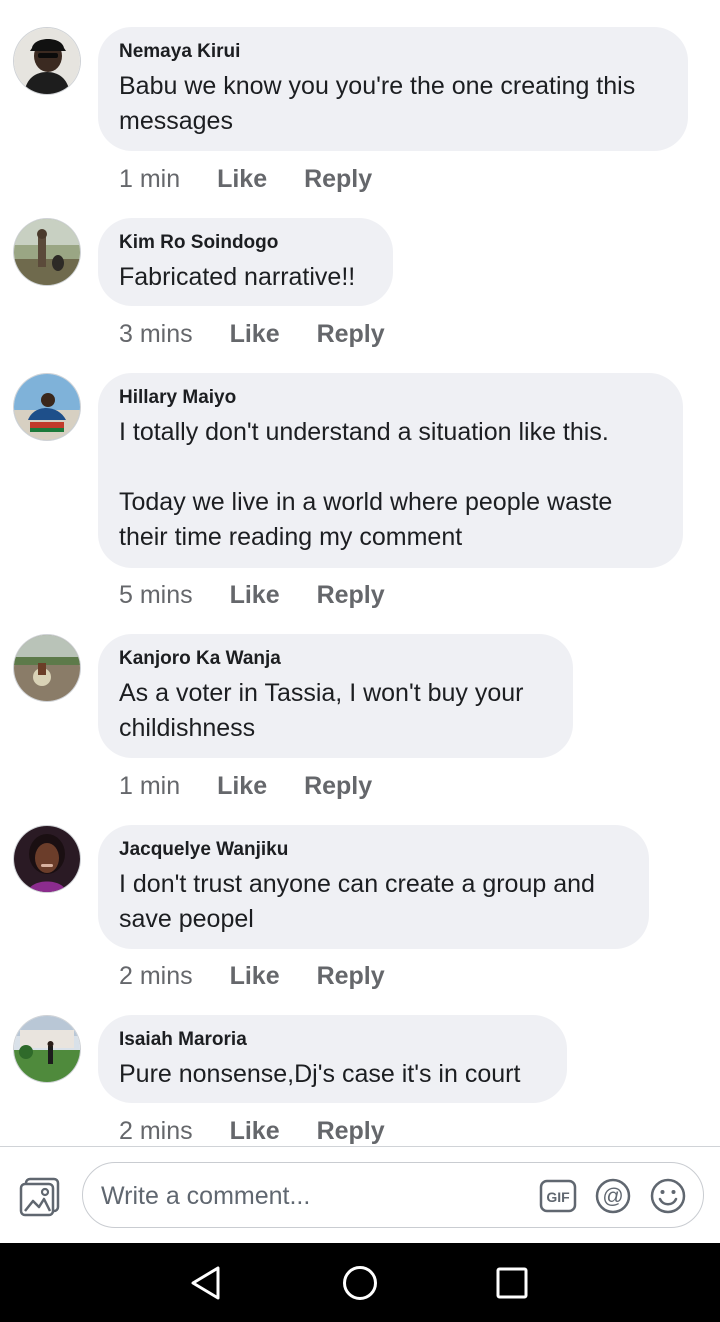 The height and width of the screenshot is (1322, 720). What do you see at coordinates (332, 1040) in the screenshot?
I see `comment-author: Isaiah Maroria` at bounding box center [332, 1040].